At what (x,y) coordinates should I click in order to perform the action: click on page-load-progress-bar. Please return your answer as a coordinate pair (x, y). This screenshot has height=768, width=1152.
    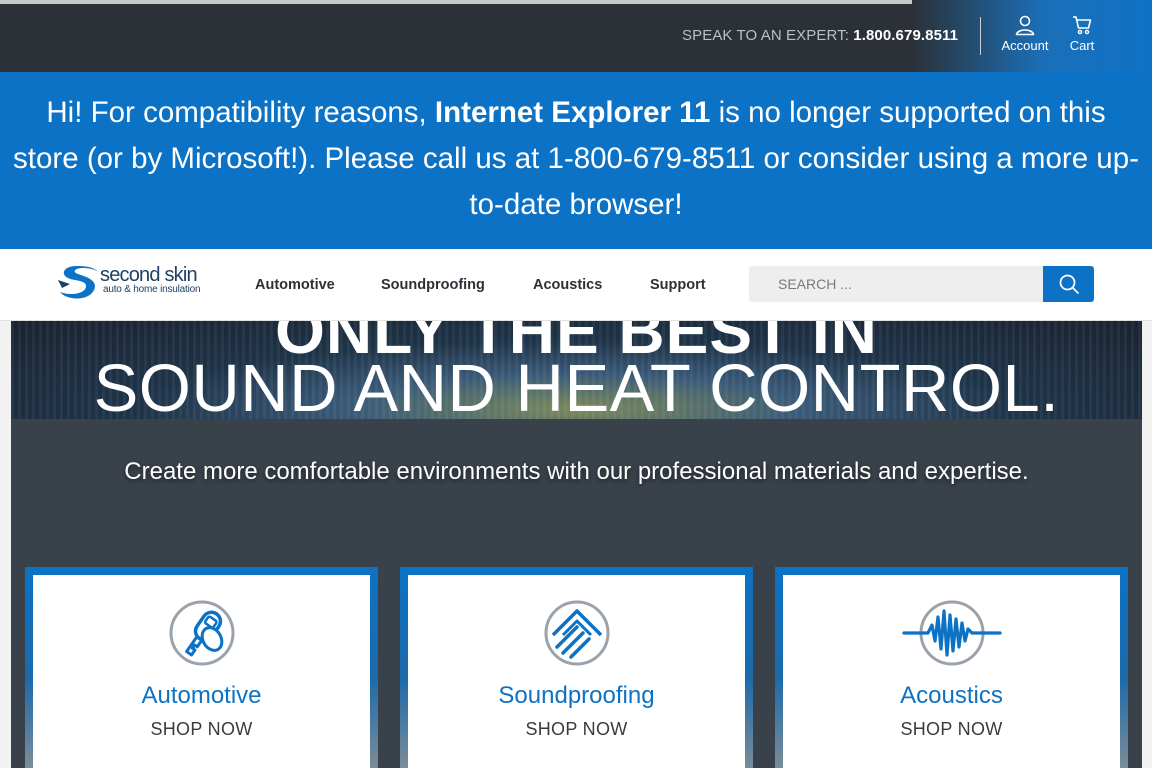
    Looking at the image, I should click on (486, 2).